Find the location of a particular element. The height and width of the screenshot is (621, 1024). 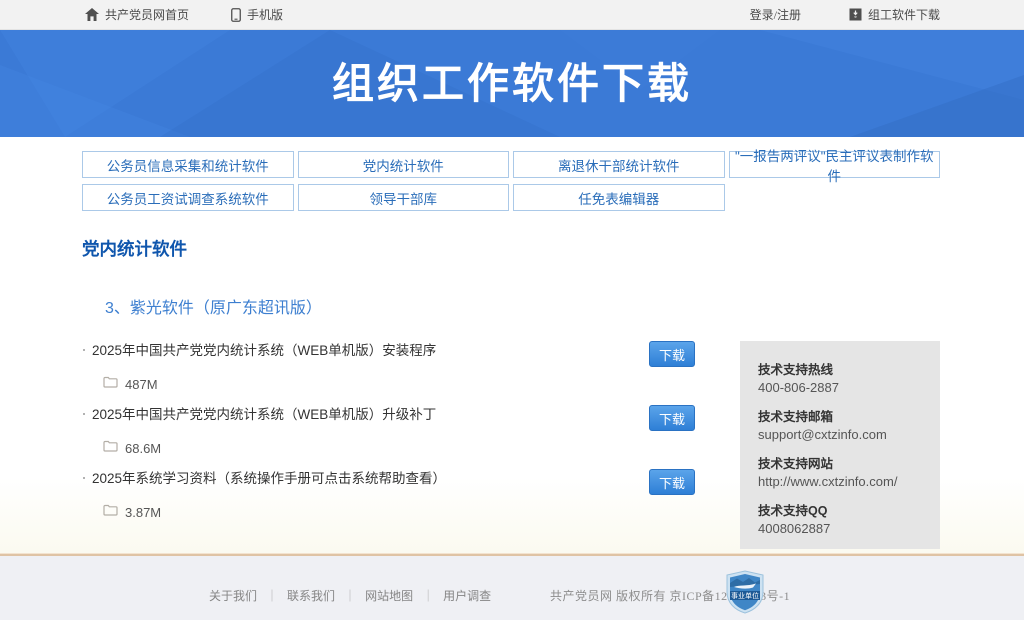

support-hotline: 技术支持热线 400-806-2887 is located at coordinates (840, 379).